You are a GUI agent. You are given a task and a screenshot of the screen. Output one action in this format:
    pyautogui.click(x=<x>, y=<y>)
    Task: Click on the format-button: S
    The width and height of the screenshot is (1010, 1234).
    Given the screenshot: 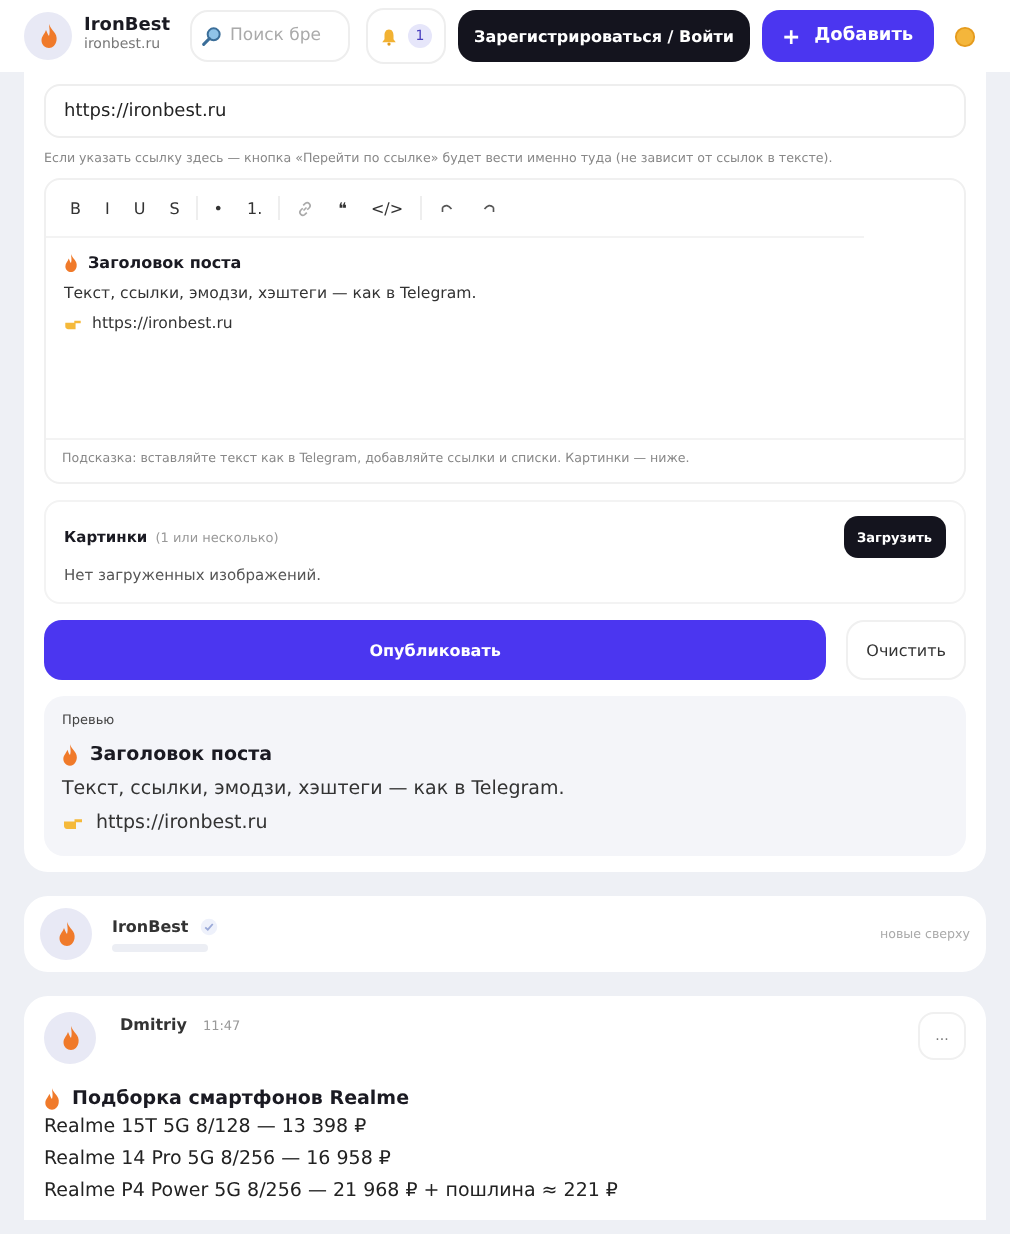 What is the action you would take?
    pyautogui.click(x=174, y=208)
    